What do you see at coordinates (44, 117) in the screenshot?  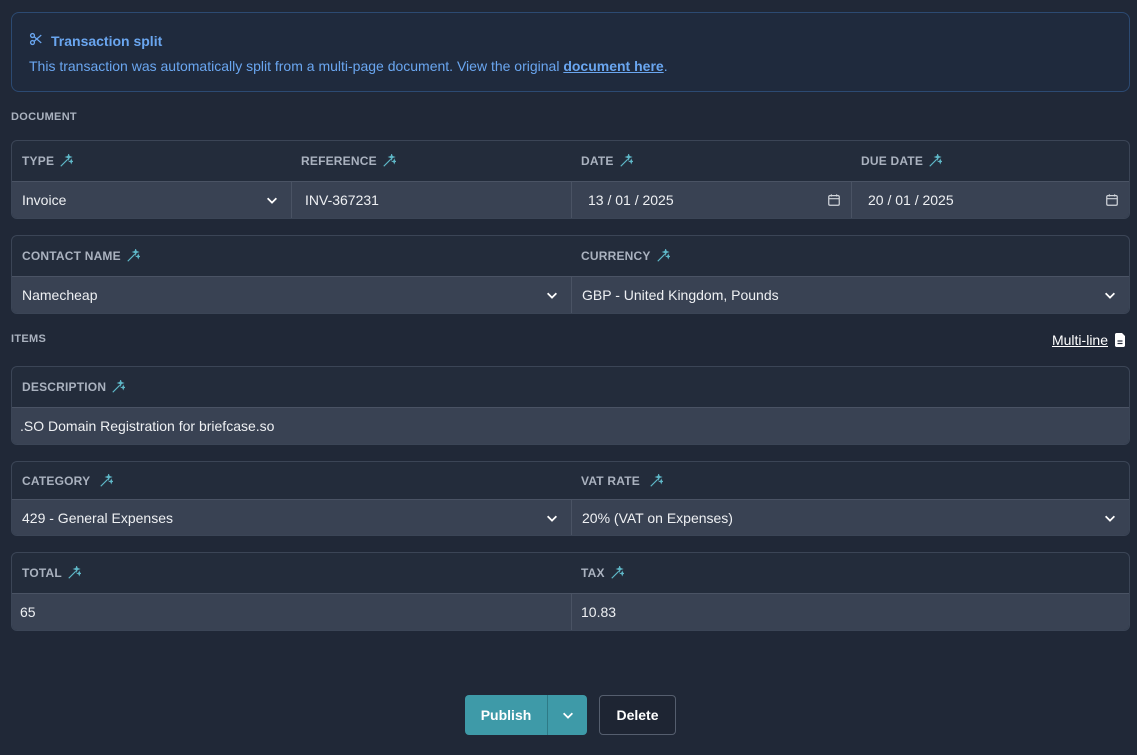 I see `document-section-label: DOCUMENT` at bounding box center [44, 117].